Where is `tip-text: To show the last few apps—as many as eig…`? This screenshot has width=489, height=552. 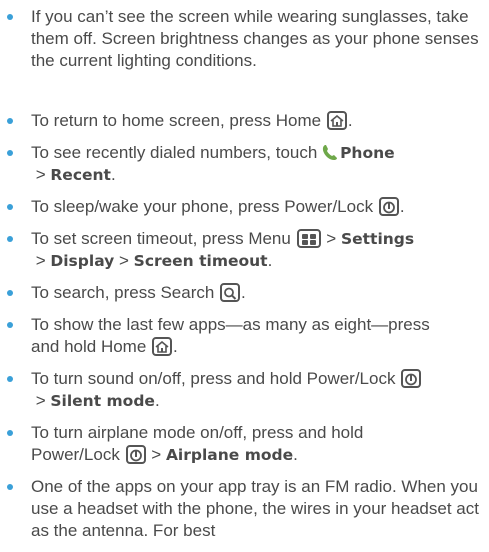 tip-text: To show the last few apps—as many as eig… is located at coordinates (230, 335).